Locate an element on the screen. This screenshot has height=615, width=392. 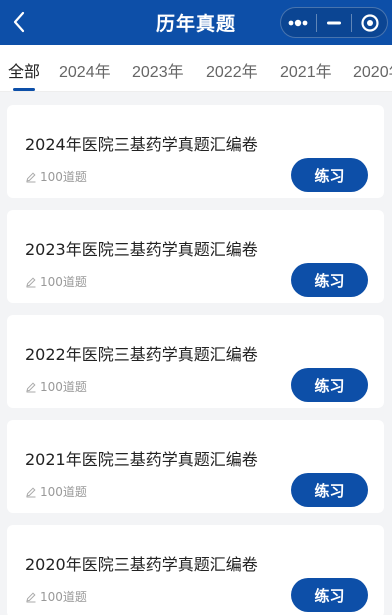
minimize-button is located at coordinates (334, 22).